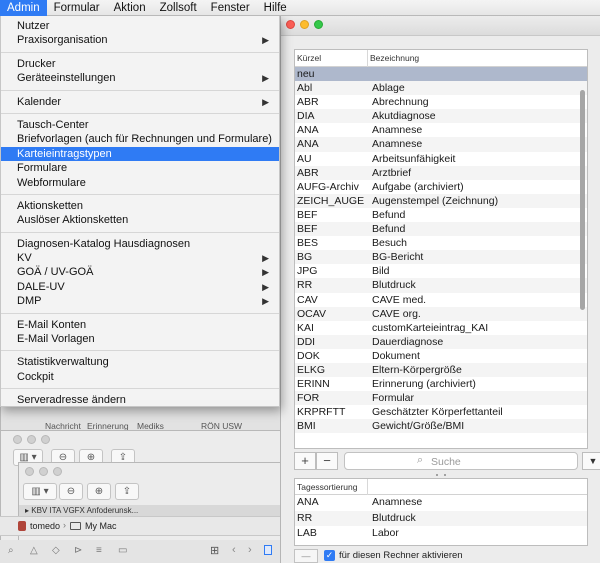  What do you see at coordinates (140, 339) in the screenshot?
I see `menu-item-e-mail-vorlagen: E-Mail Vorlagen` at bounding box center [140, 339].